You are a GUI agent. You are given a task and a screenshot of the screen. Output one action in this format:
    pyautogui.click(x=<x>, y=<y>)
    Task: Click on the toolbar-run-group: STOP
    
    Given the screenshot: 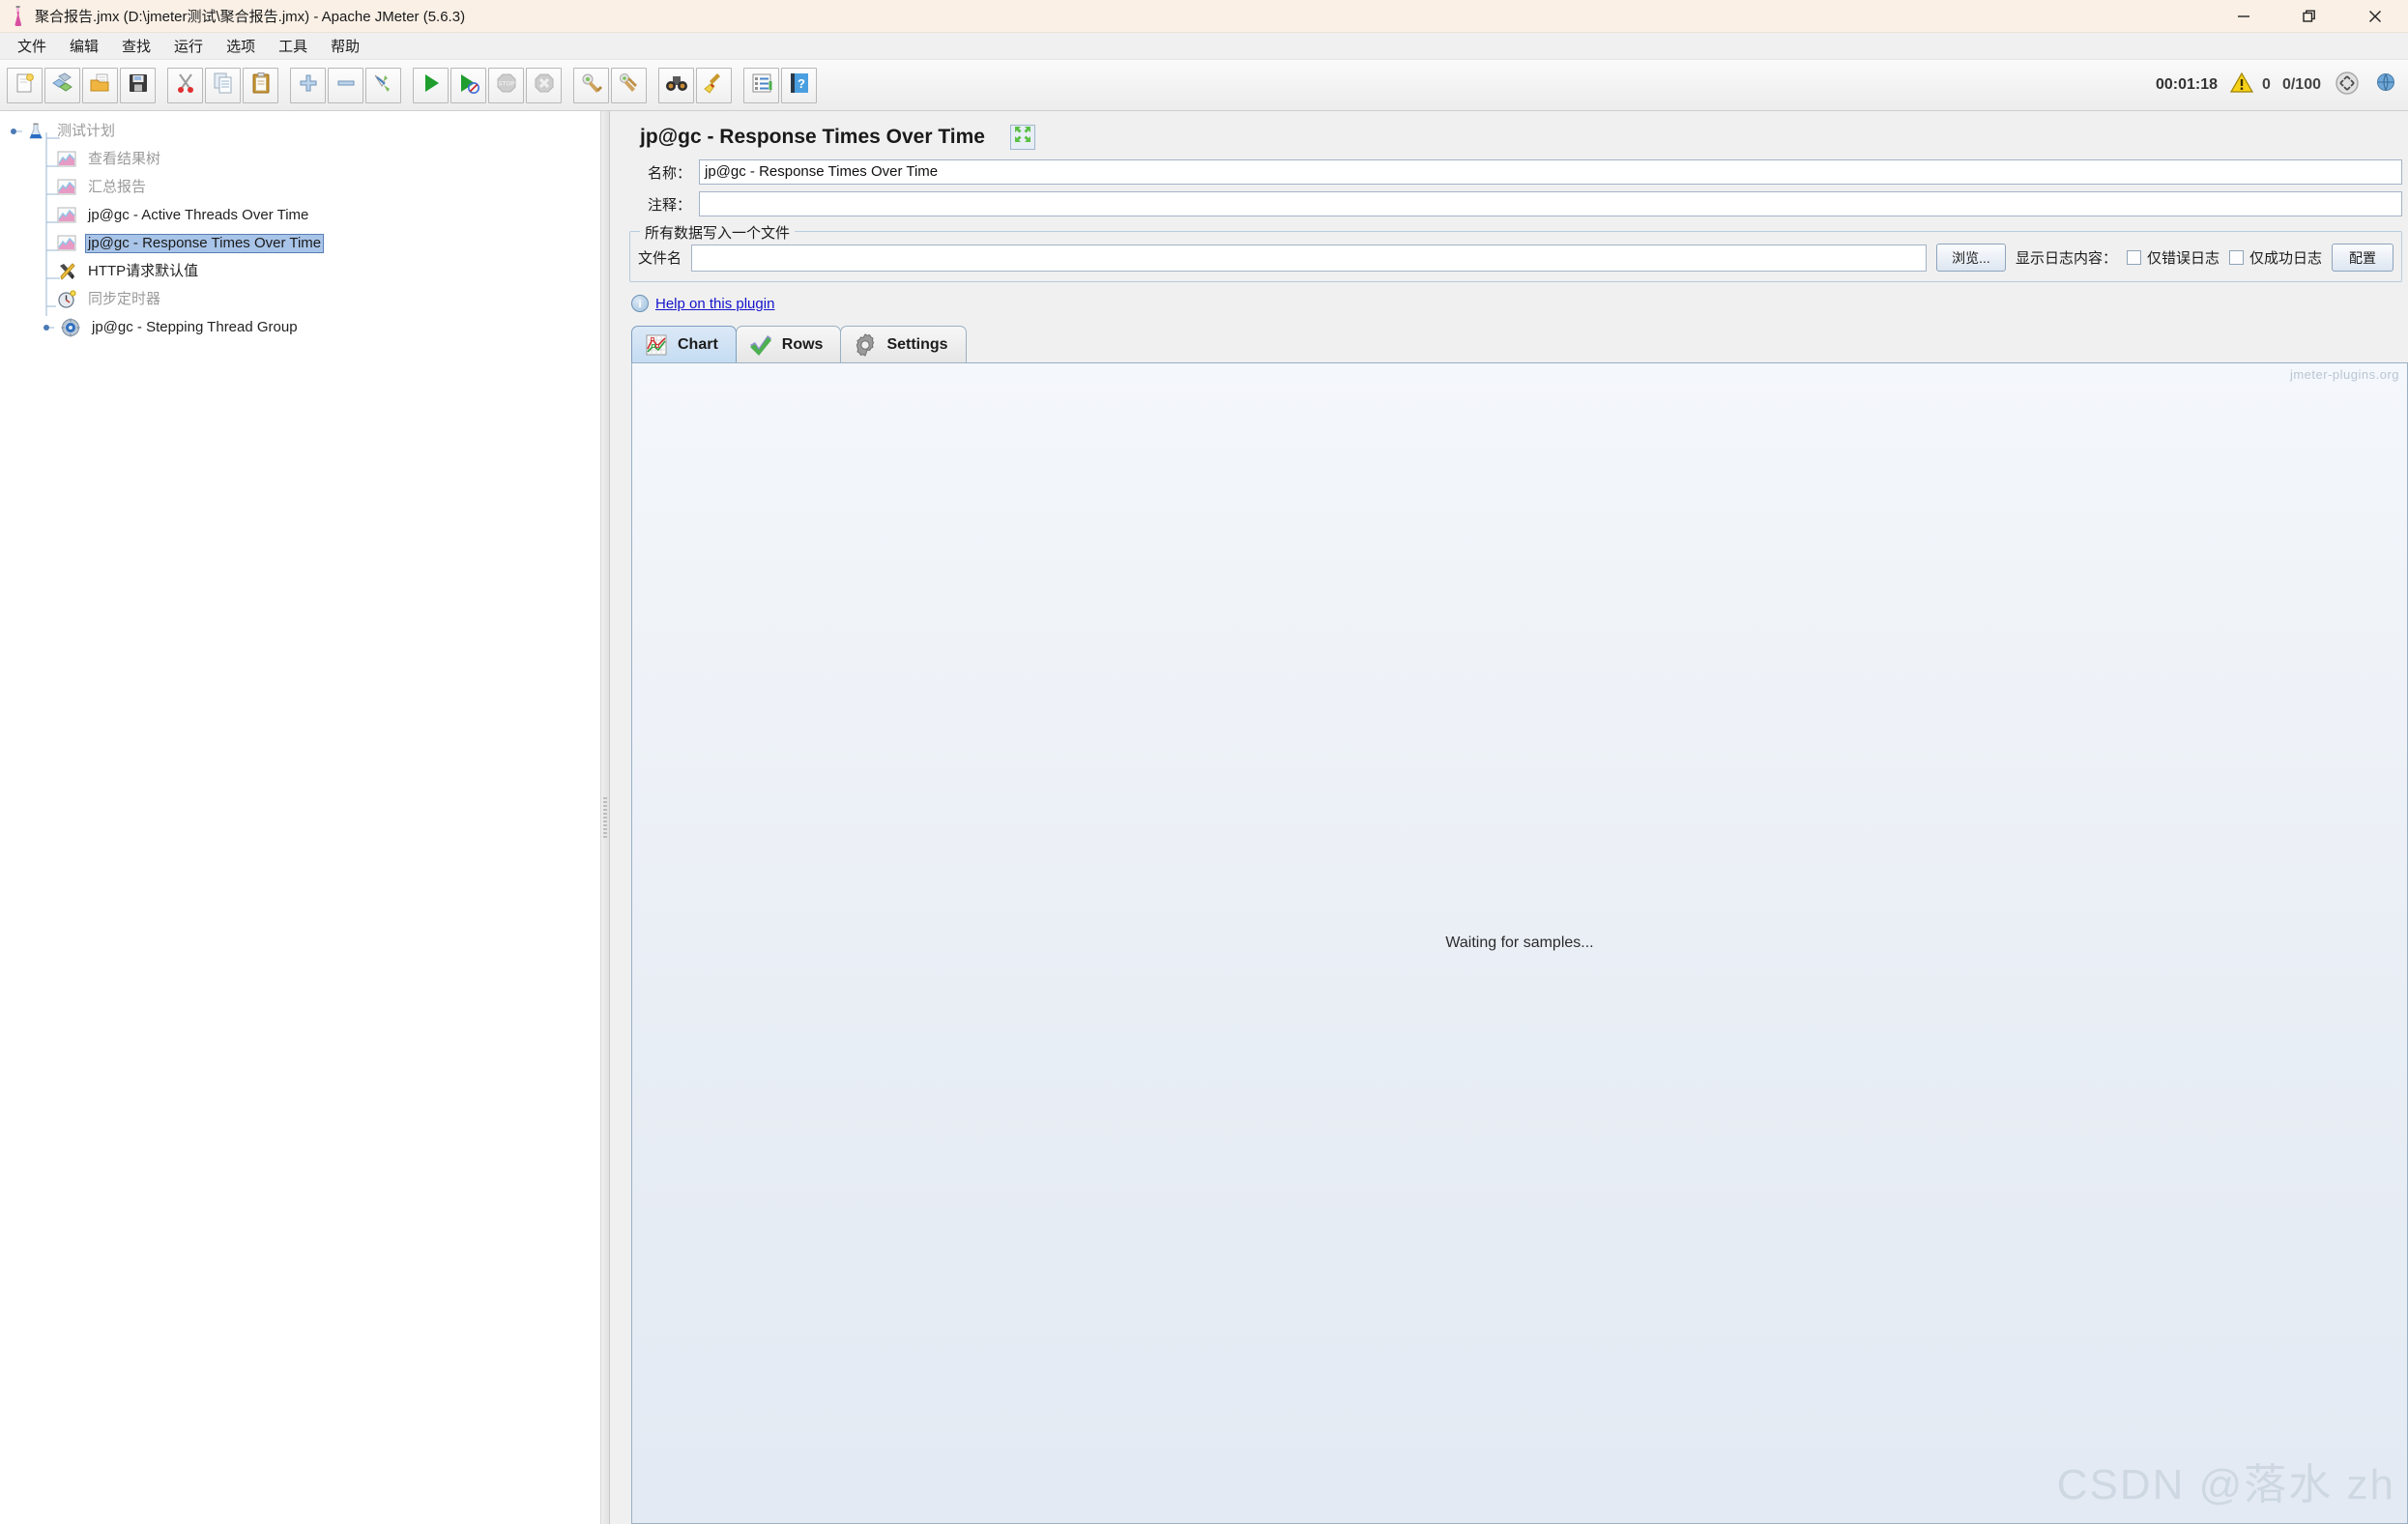 What is the action you would take?
    pyautogui.click(x=487, y=85)
    